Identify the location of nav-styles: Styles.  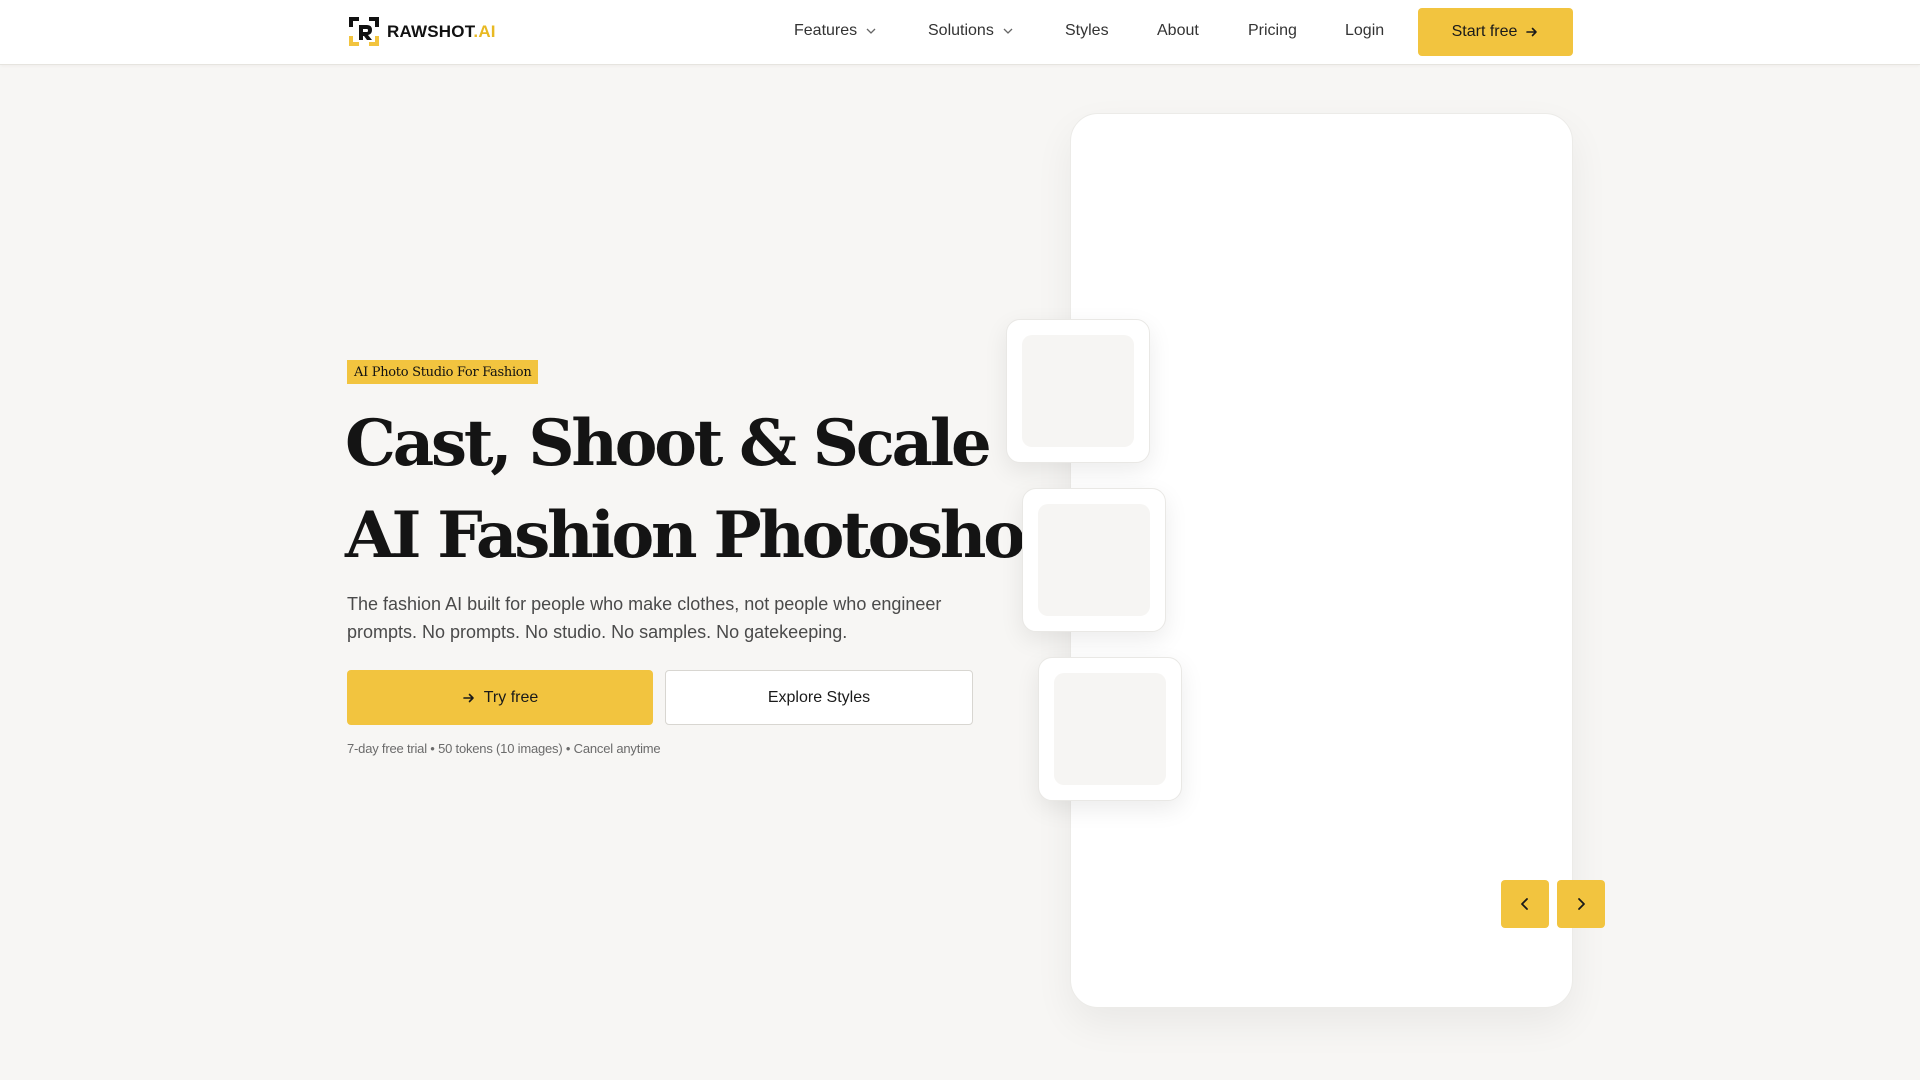
(1087, 31).